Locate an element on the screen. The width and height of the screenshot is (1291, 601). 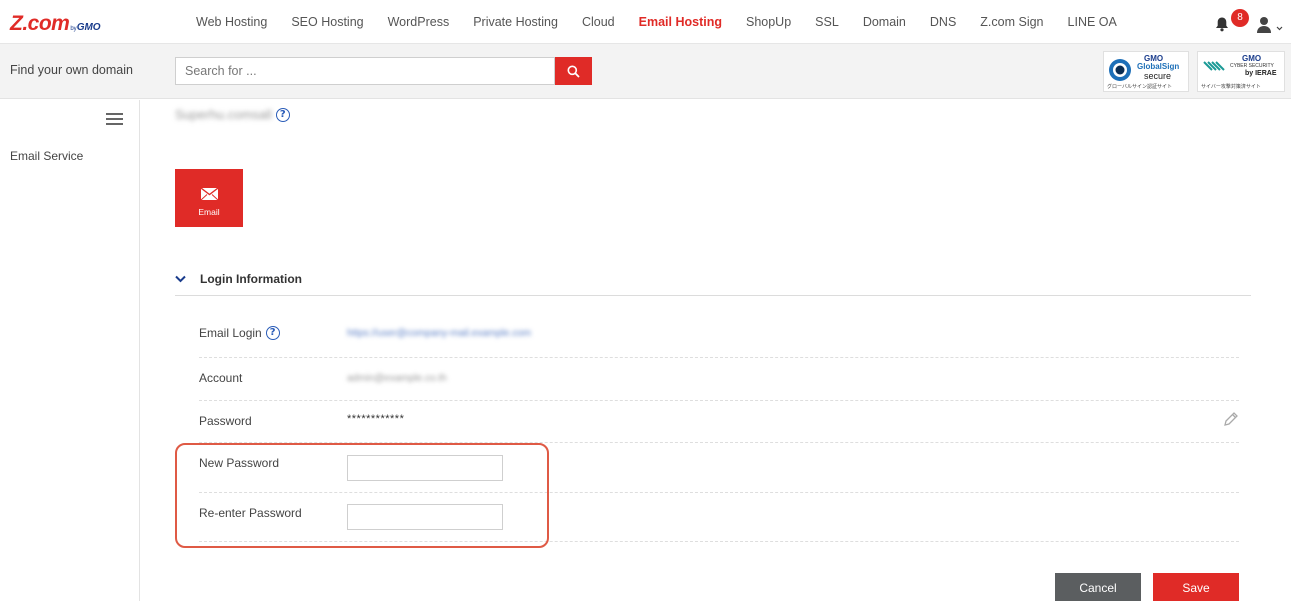
seal-secure: secure is located at coordinates (1158, 76).